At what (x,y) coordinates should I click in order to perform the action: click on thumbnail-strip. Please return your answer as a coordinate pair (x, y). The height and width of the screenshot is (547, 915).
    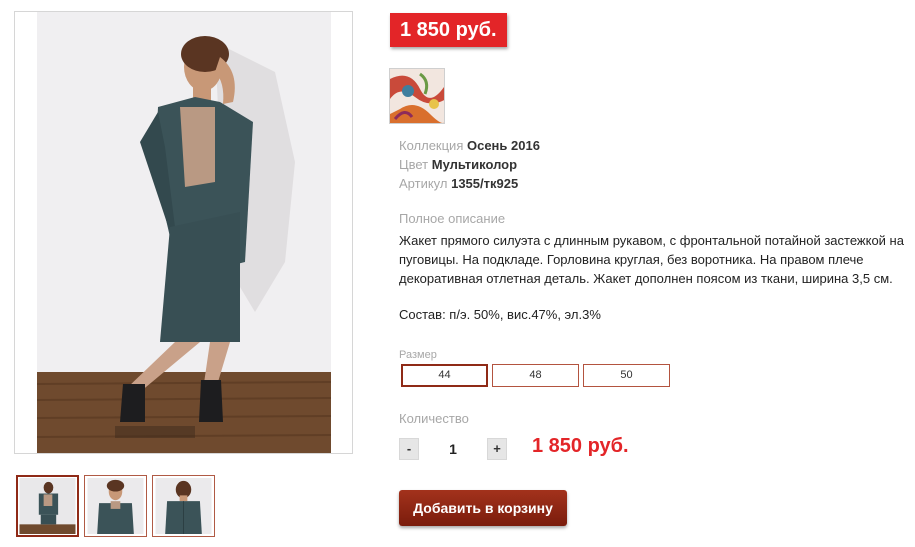
    Looking at the image, I should click on (115, 506).